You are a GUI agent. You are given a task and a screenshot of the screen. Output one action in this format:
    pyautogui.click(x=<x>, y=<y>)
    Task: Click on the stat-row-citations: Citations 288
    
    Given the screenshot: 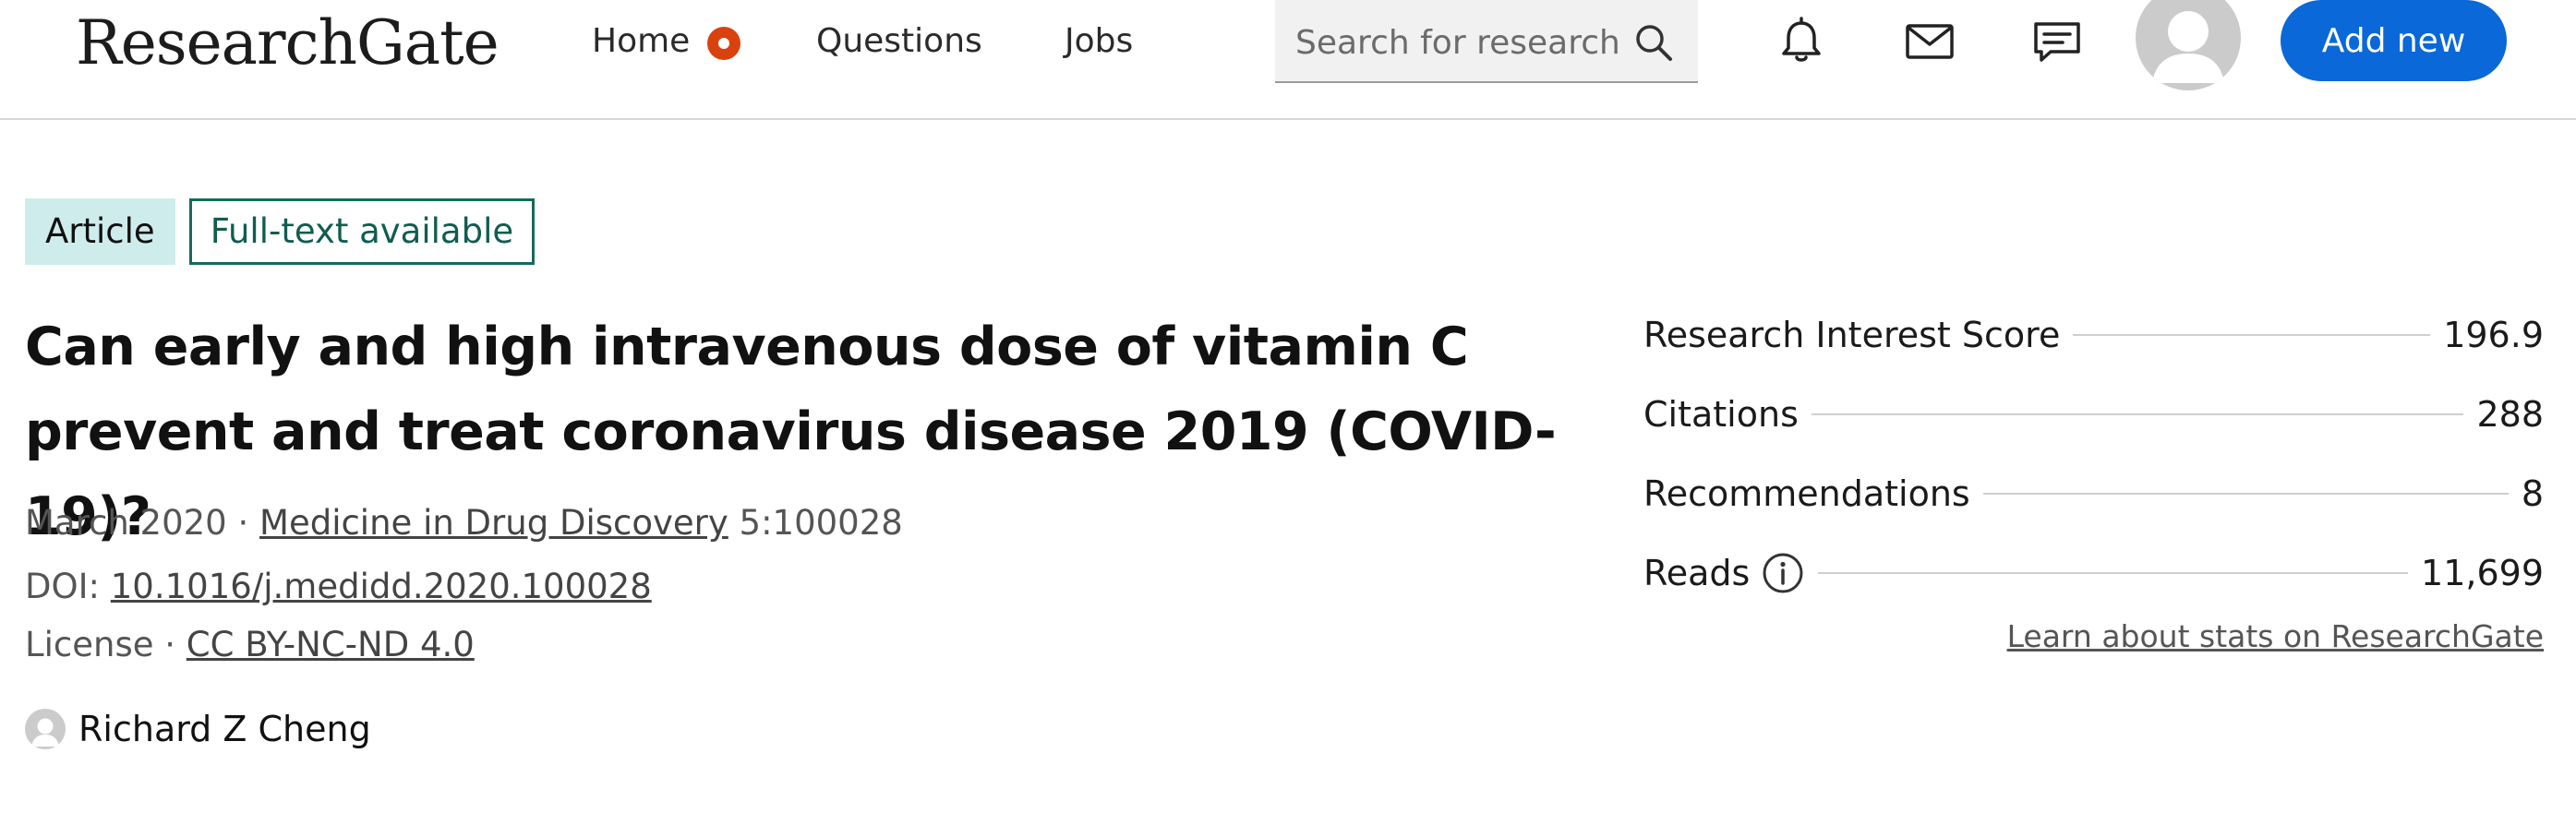 What is the action you would take?
    pyautogui.click(x=2093, y=414)
    